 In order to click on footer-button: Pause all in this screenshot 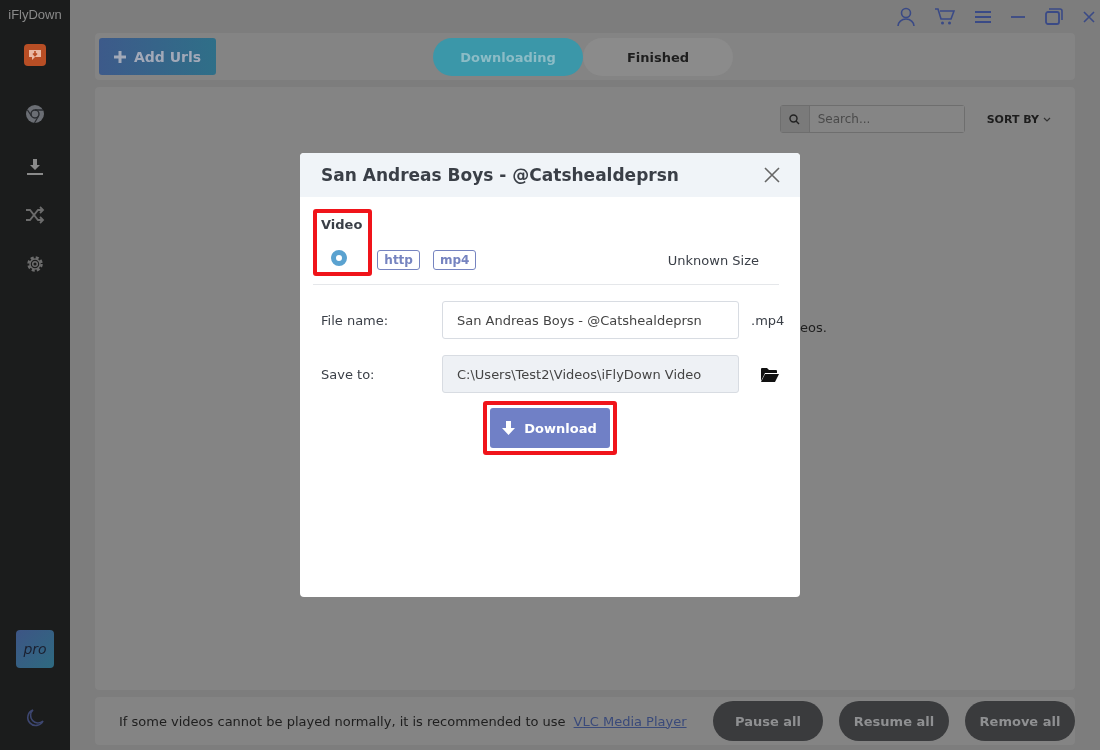, I will do `click(768, 721)`.